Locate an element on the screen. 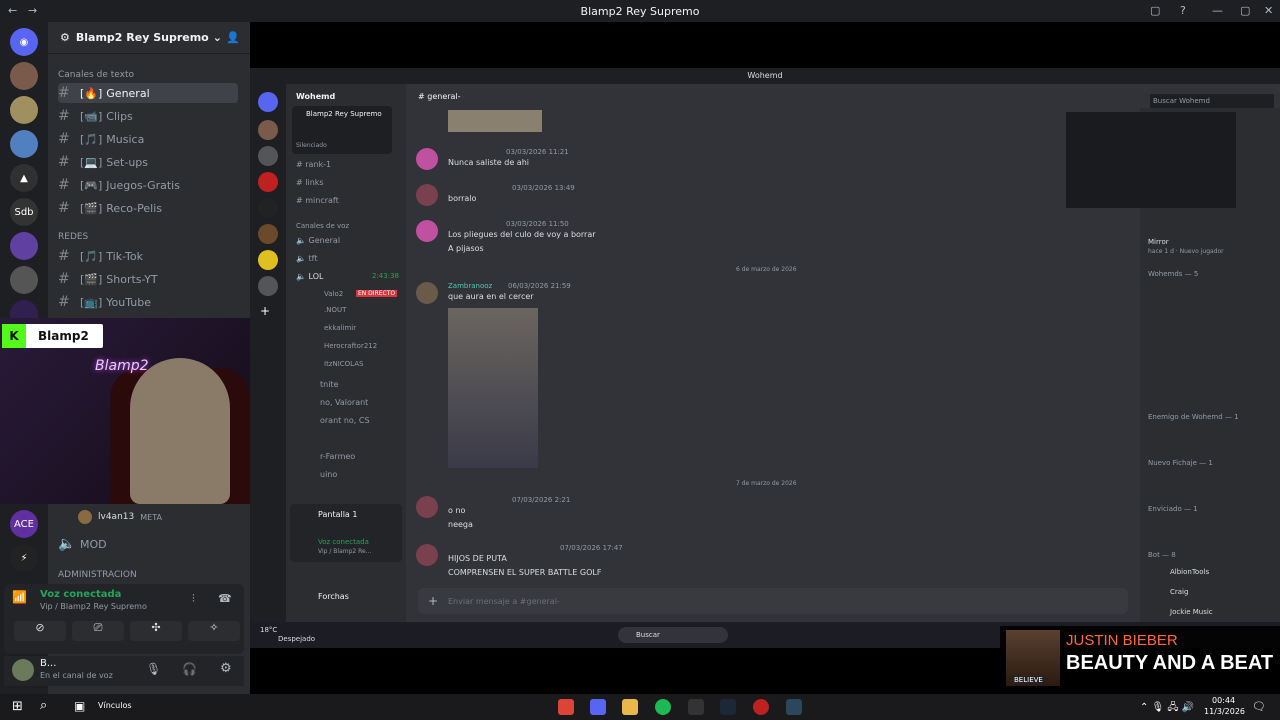 The width and height of the screenshot is (1280, 720). inbox-icon: ▢ is located at coordinates (1155, 10).